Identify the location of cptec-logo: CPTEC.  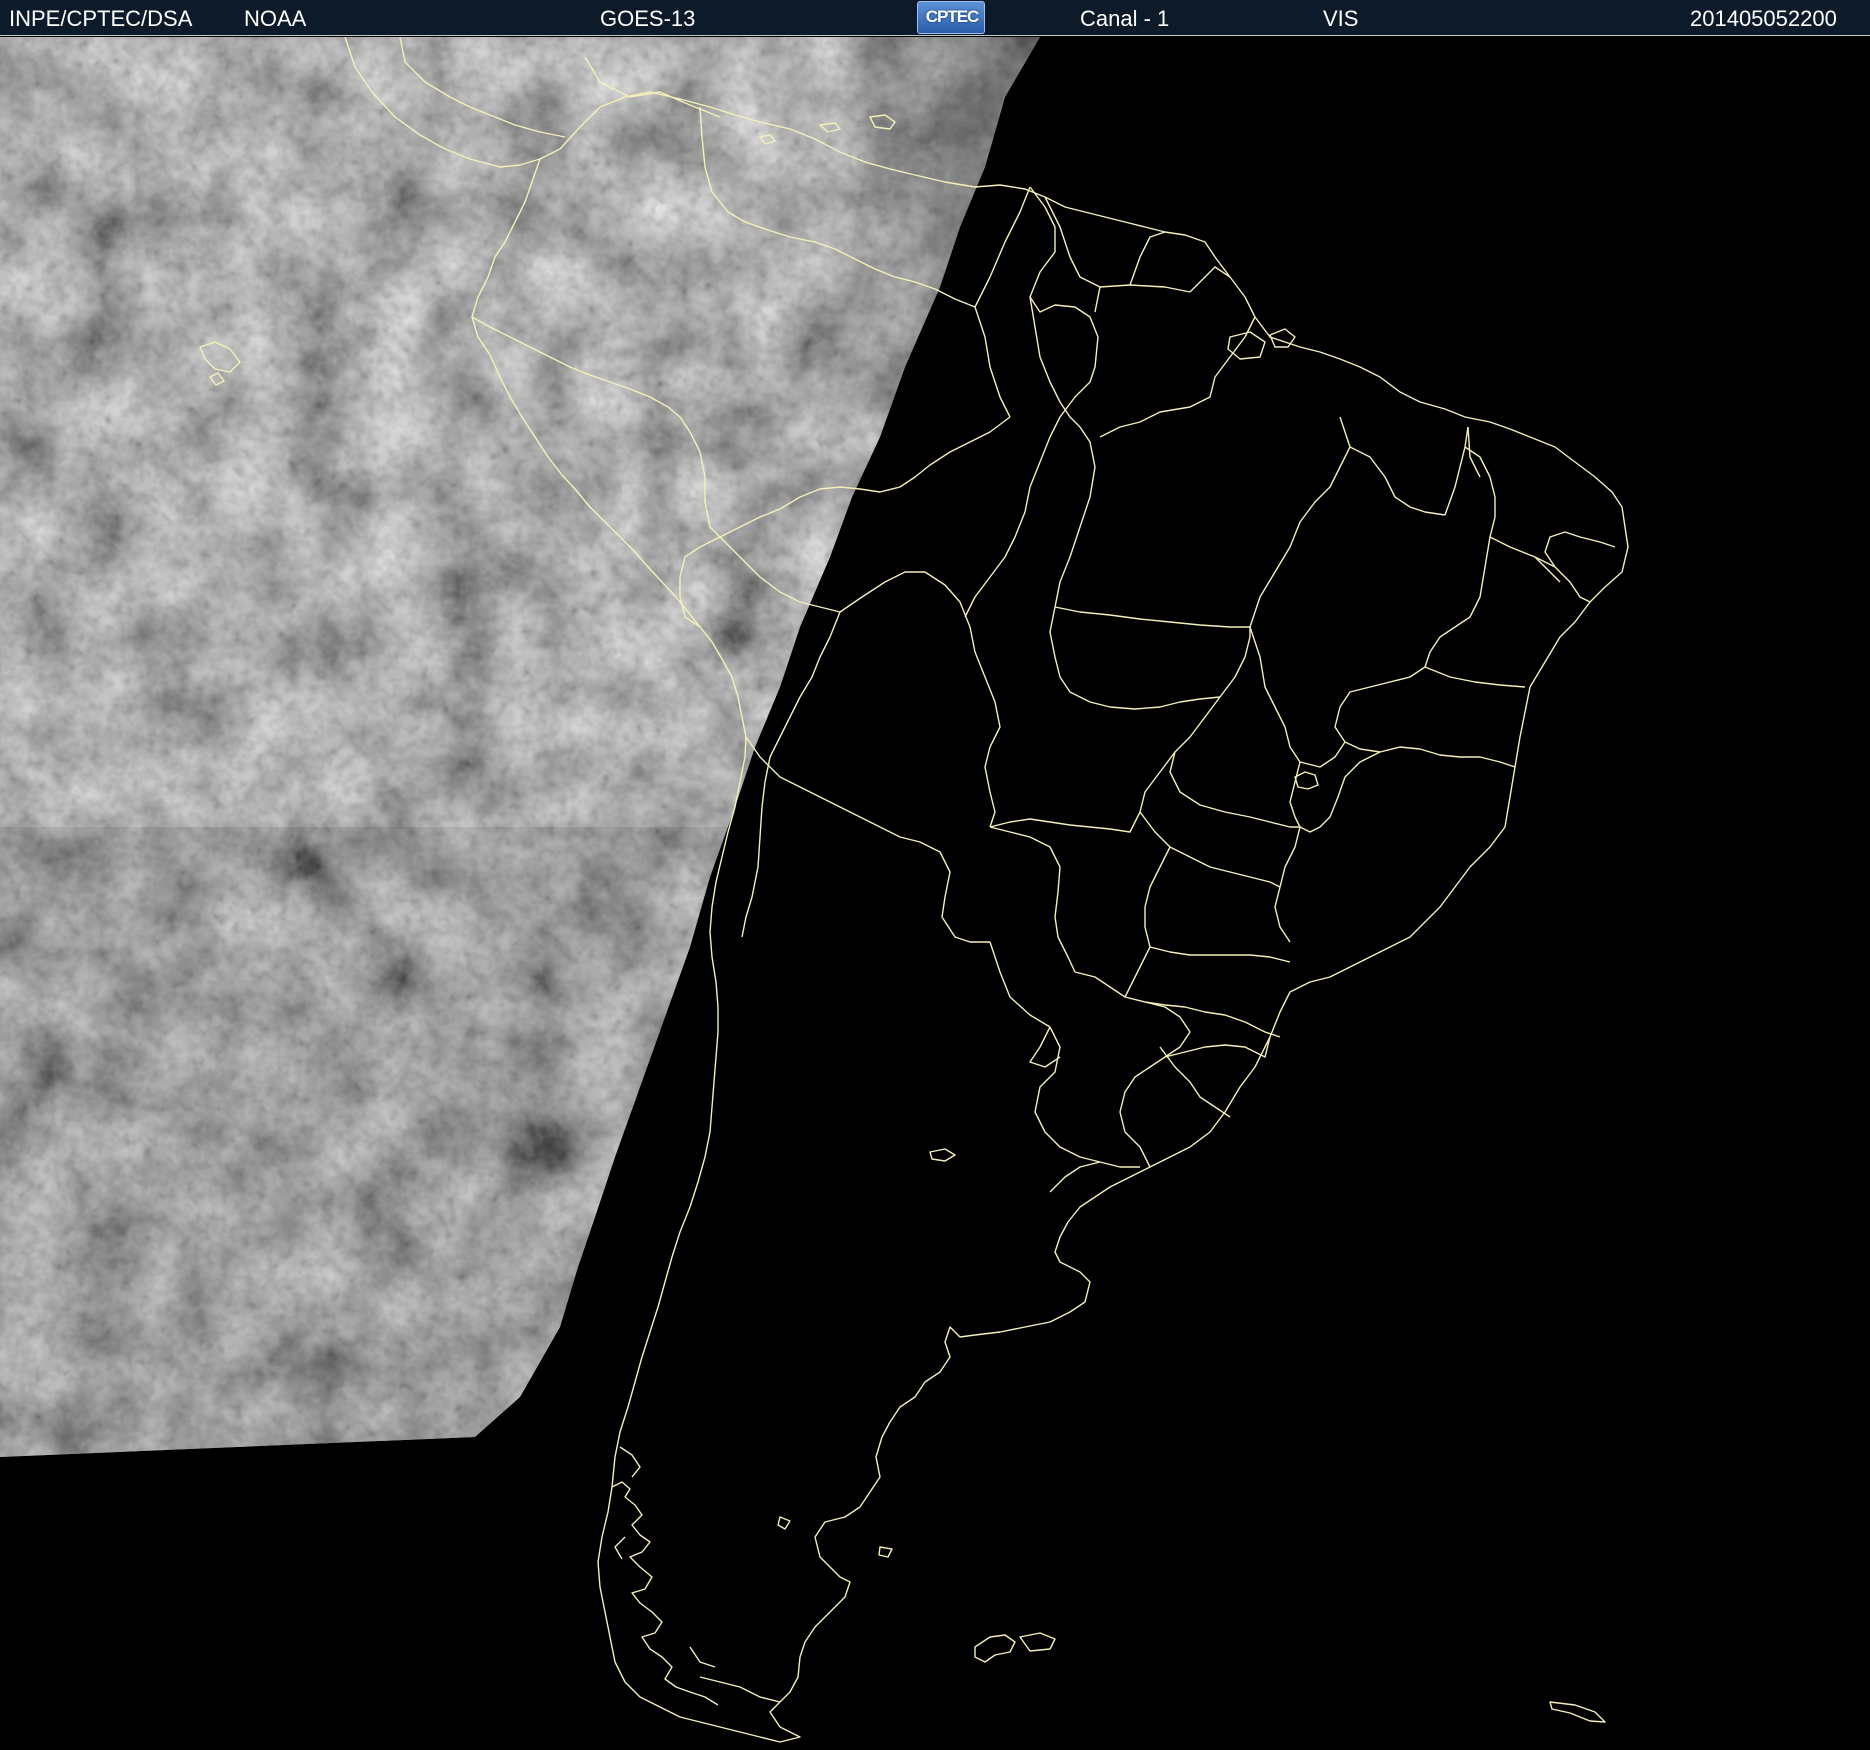
(951, 17).